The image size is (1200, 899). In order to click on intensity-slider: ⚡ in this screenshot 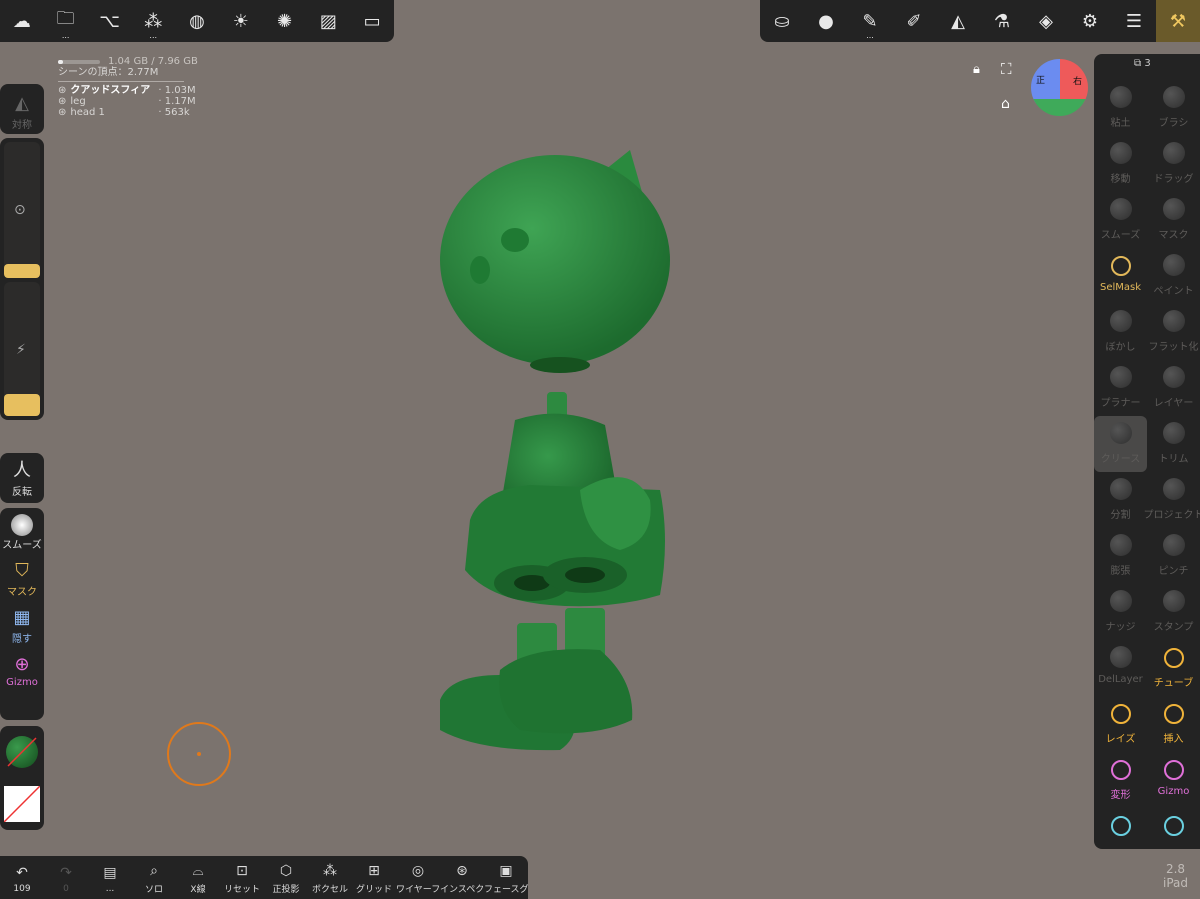, I will do `click(22, 349)`.